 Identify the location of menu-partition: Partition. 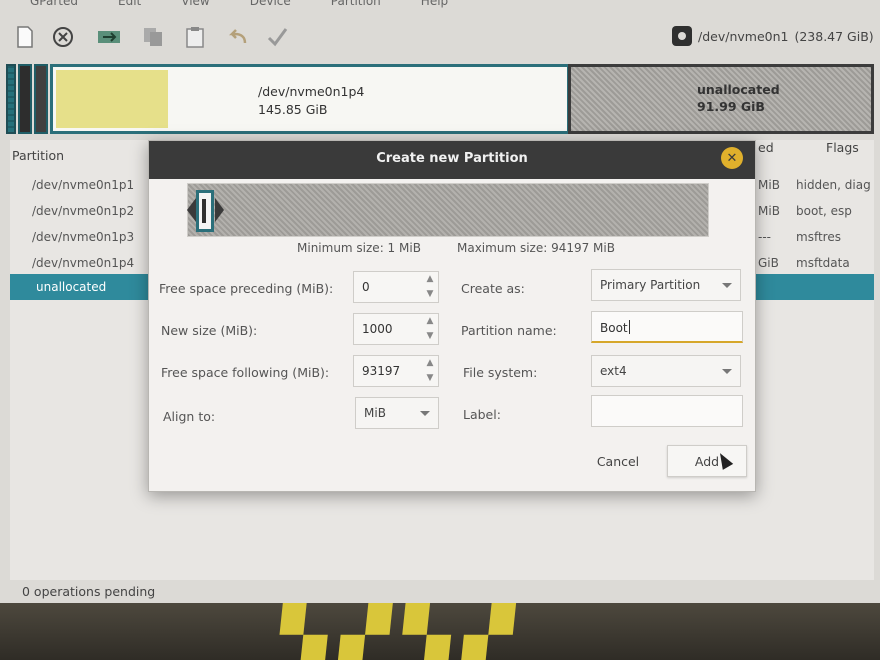
(356, 4).